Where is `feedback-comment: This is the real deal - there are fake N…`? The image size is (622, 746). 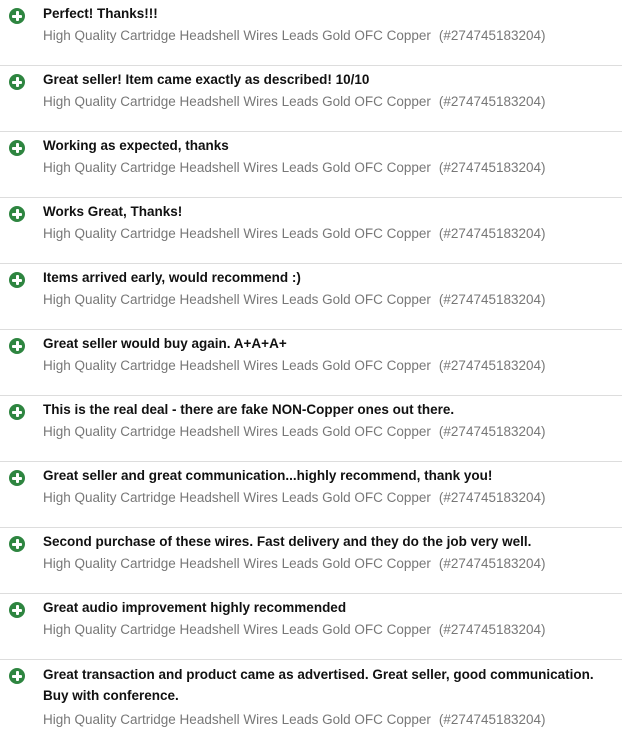 feedback-comment: This is the real deal - there are fake N… is located at coordinates (249, 409).